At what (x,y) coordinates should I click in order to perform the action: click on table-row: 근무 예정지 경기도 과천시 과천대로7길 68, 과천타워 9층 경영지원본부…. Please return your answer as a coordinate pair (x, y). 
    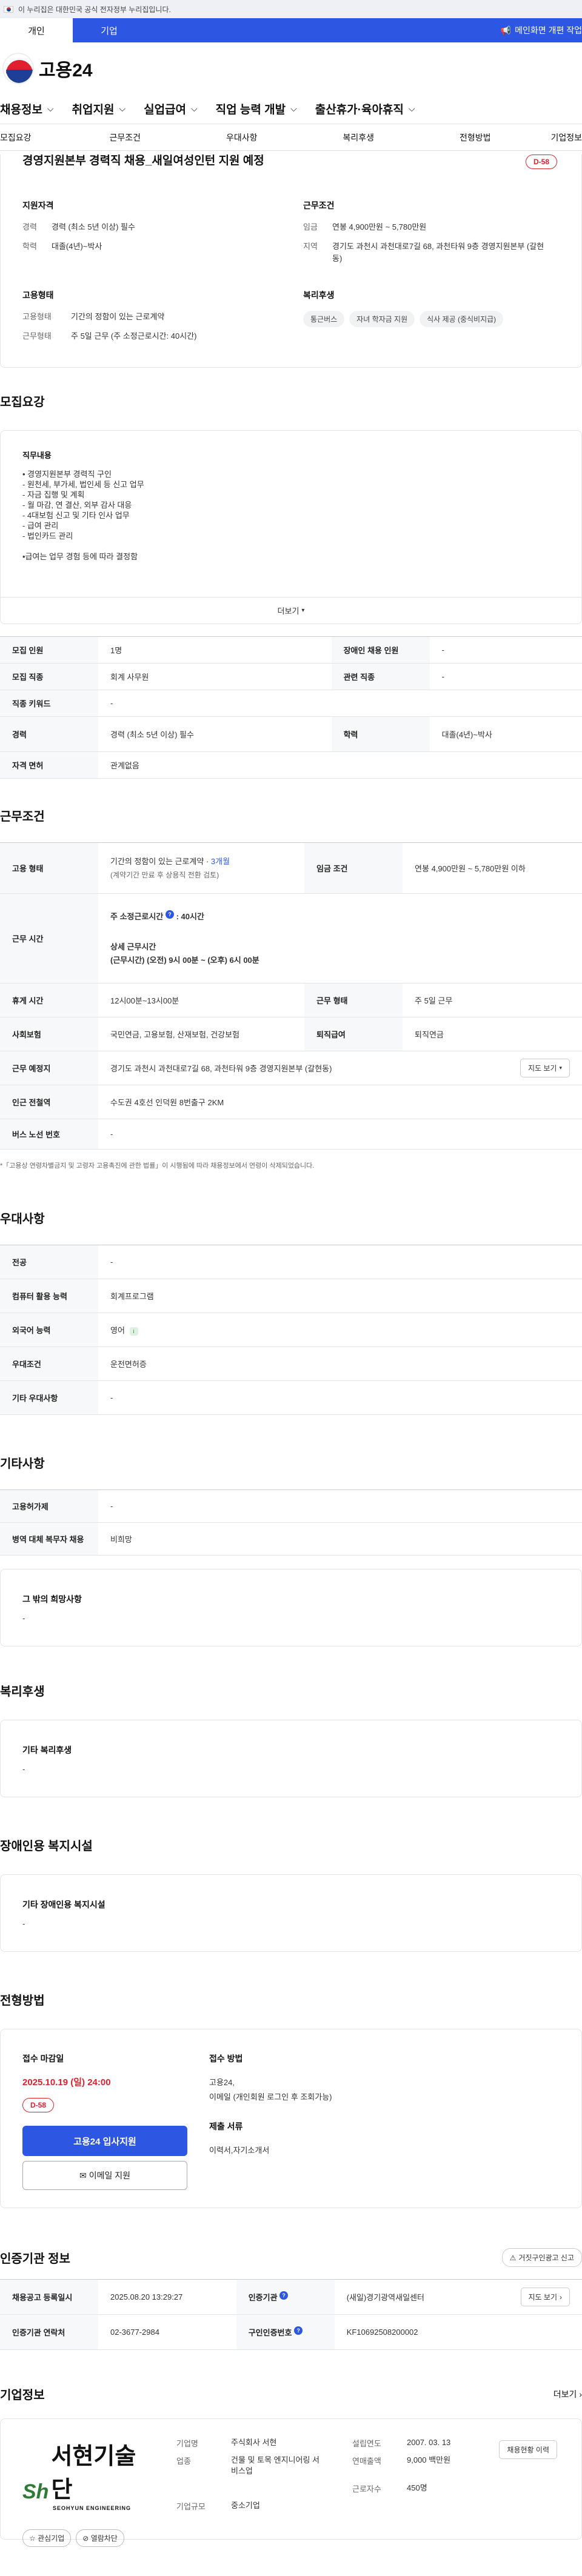
    Looking at the image, I should click on (291, 1068).